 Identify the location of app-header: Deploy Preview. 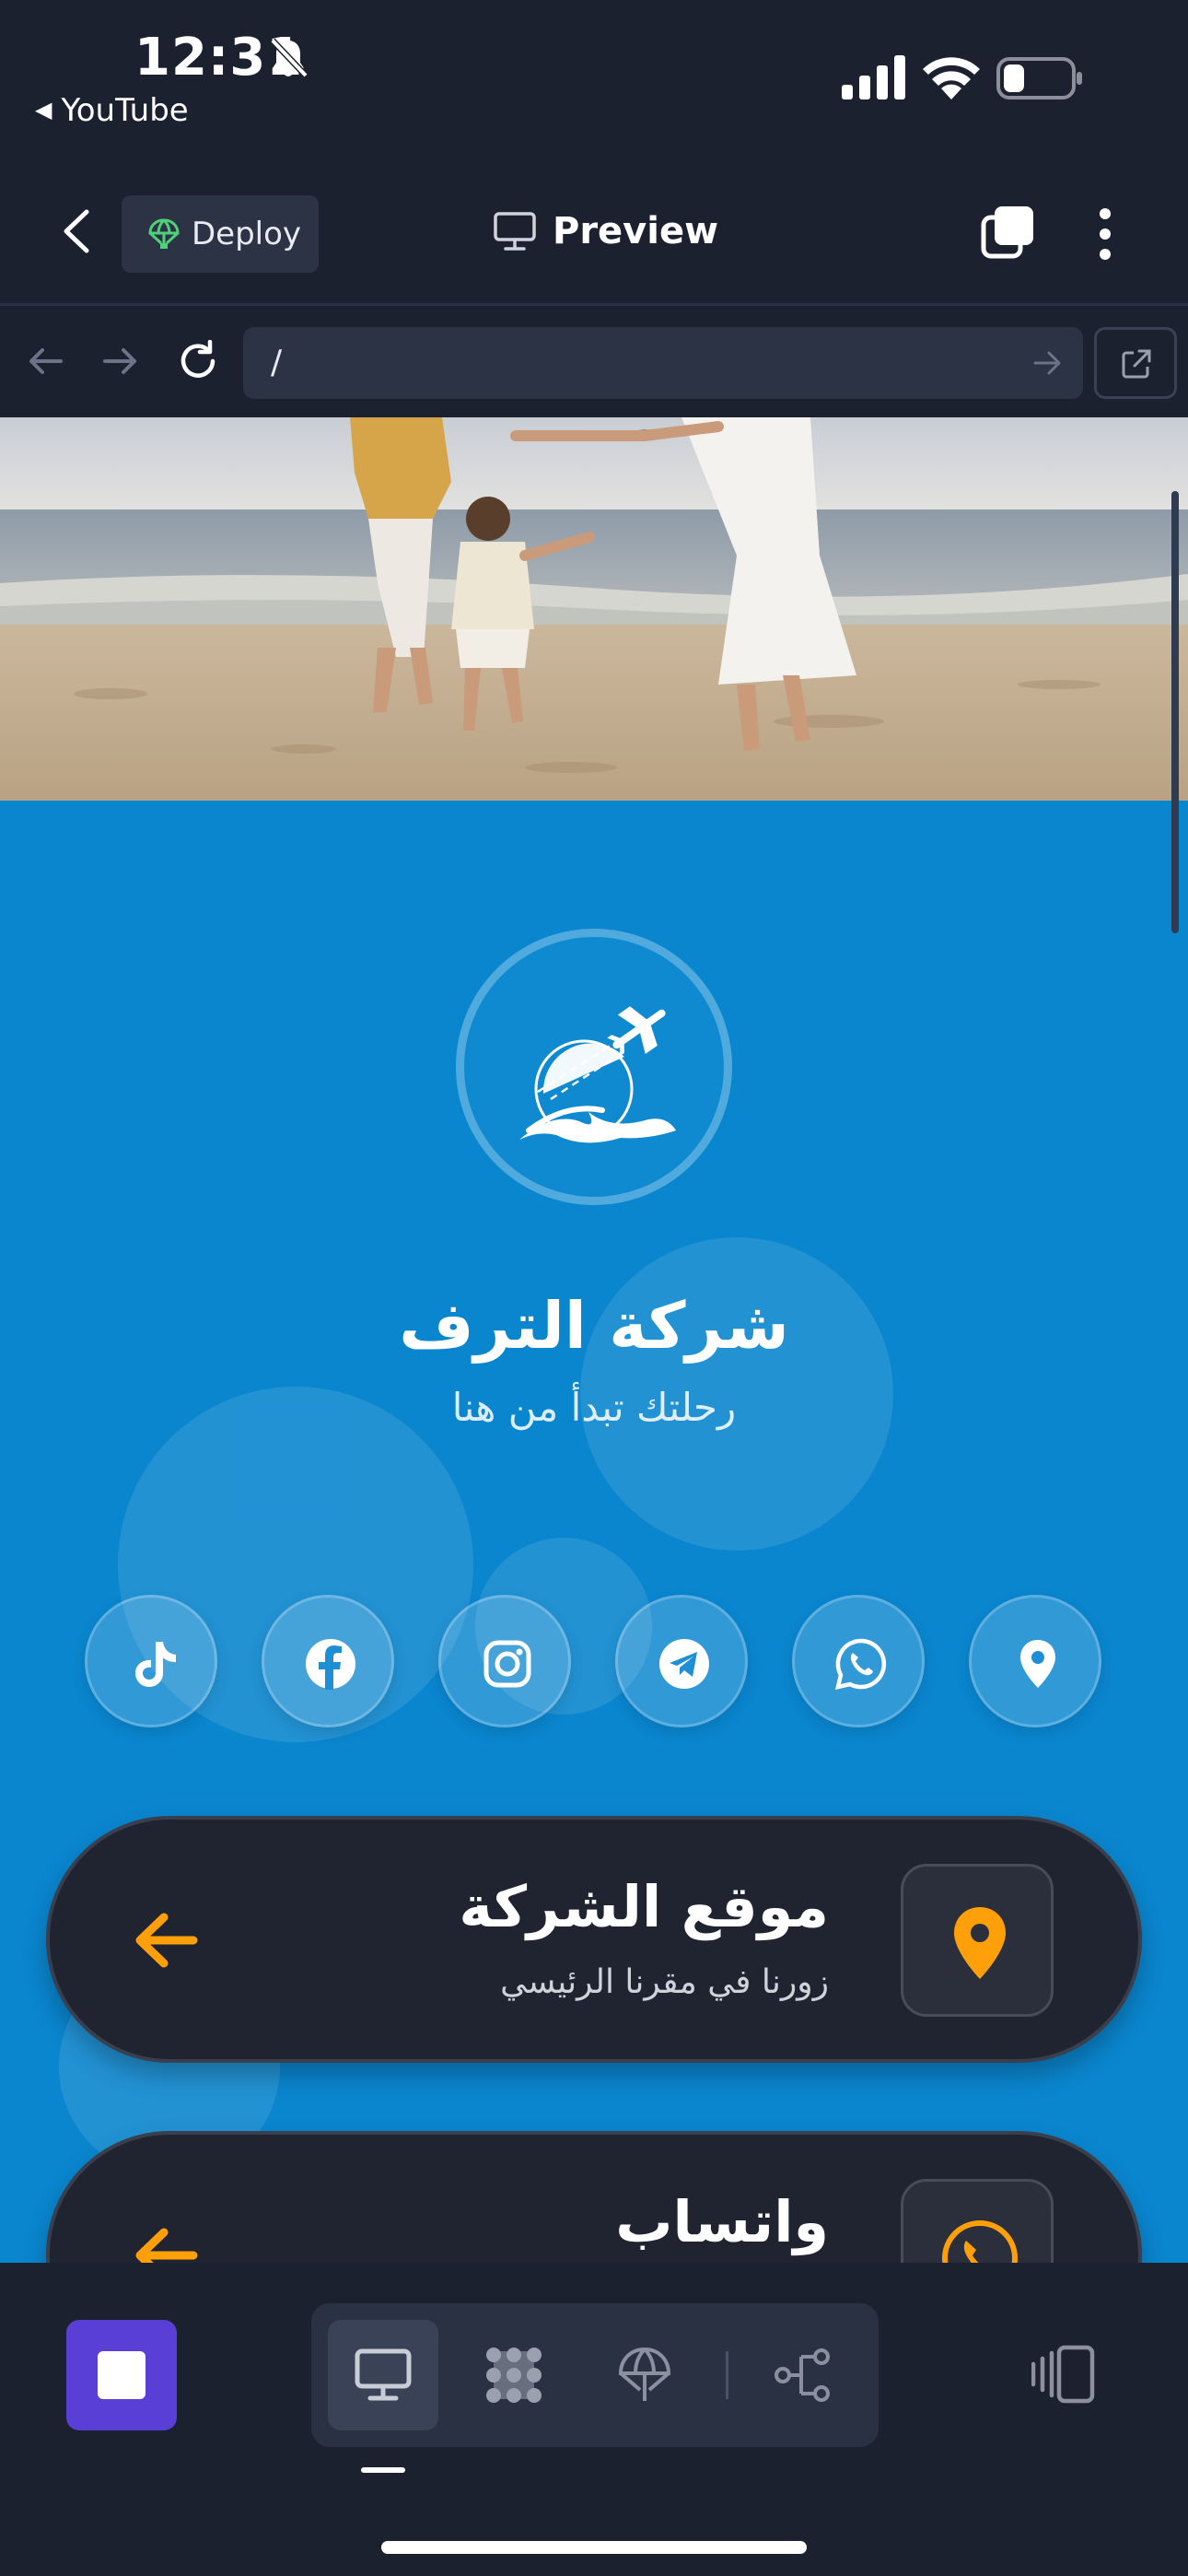
(594, 231).